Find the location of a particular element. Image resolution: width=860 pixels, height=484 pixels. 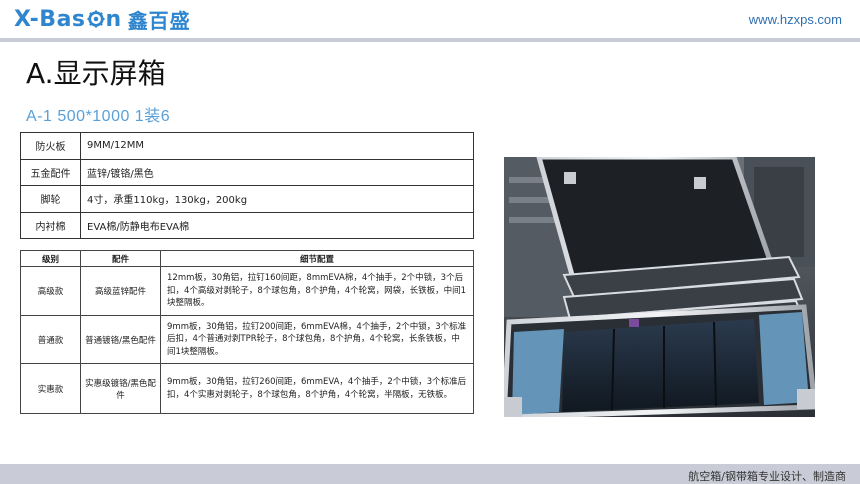

spec-value: EVA棉/防静电布EVA棉 is located at coordinates (277, 225).